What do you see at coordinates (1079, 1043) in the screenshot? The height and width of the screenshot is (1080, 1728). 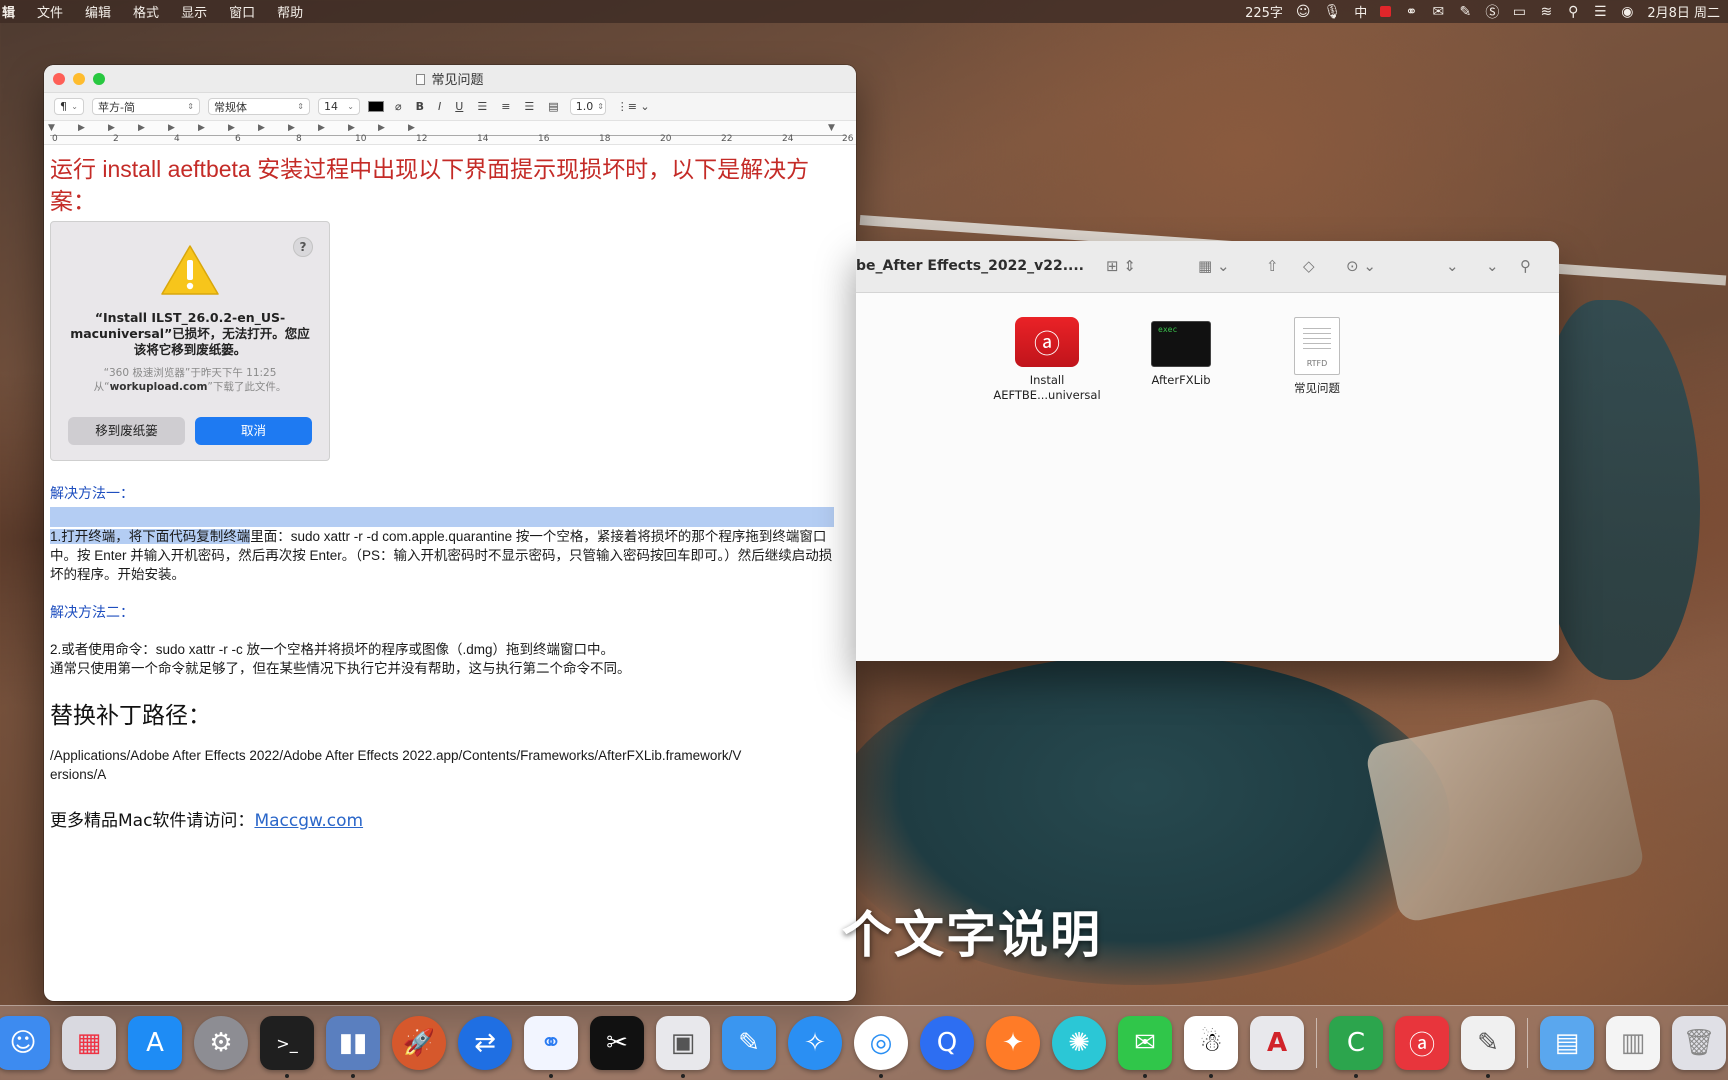 I see `xunlei-dock-icon: ✺` at bounding box center [1079, 1043].